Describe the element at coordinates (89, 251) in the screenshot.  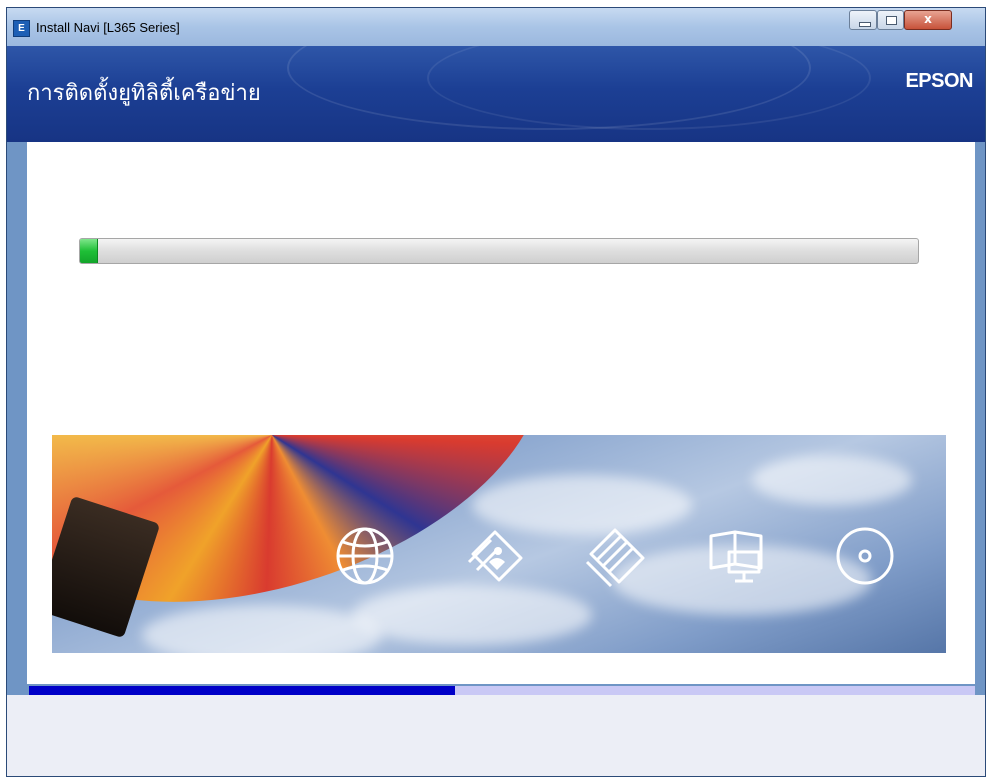
I see `install-progress-fill` at that location.